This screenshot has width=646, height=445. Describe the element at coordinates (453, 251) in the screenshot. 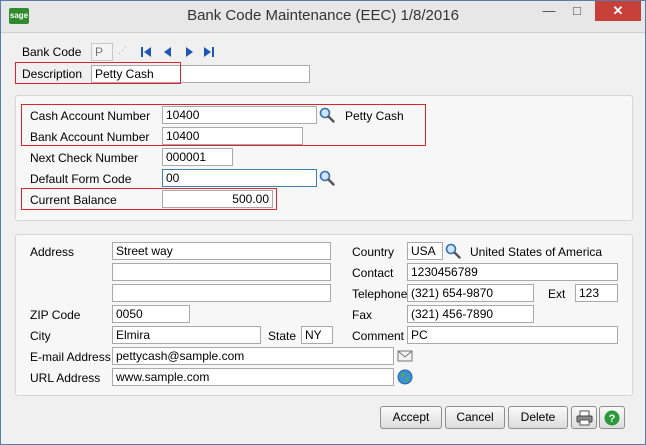

I see `country-lookup-icon` at that location.